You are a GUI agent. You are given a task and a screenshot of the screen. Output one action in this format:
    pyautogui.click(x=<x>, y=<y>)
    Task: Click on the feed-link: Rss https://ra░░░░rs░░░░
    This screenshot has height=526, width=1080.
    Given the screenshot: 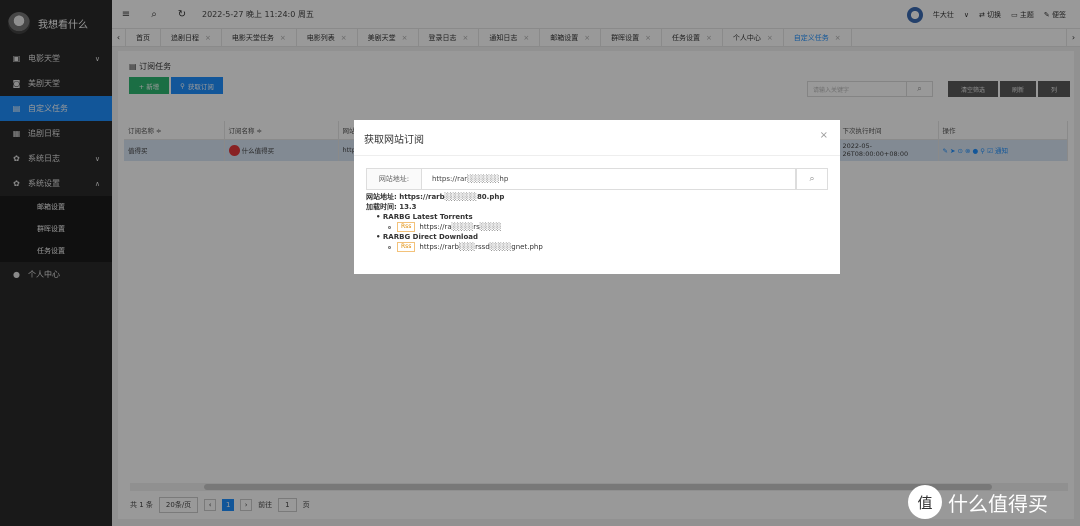 What is the action you would take?
    pyautogui.click(x=454, y=227)
    